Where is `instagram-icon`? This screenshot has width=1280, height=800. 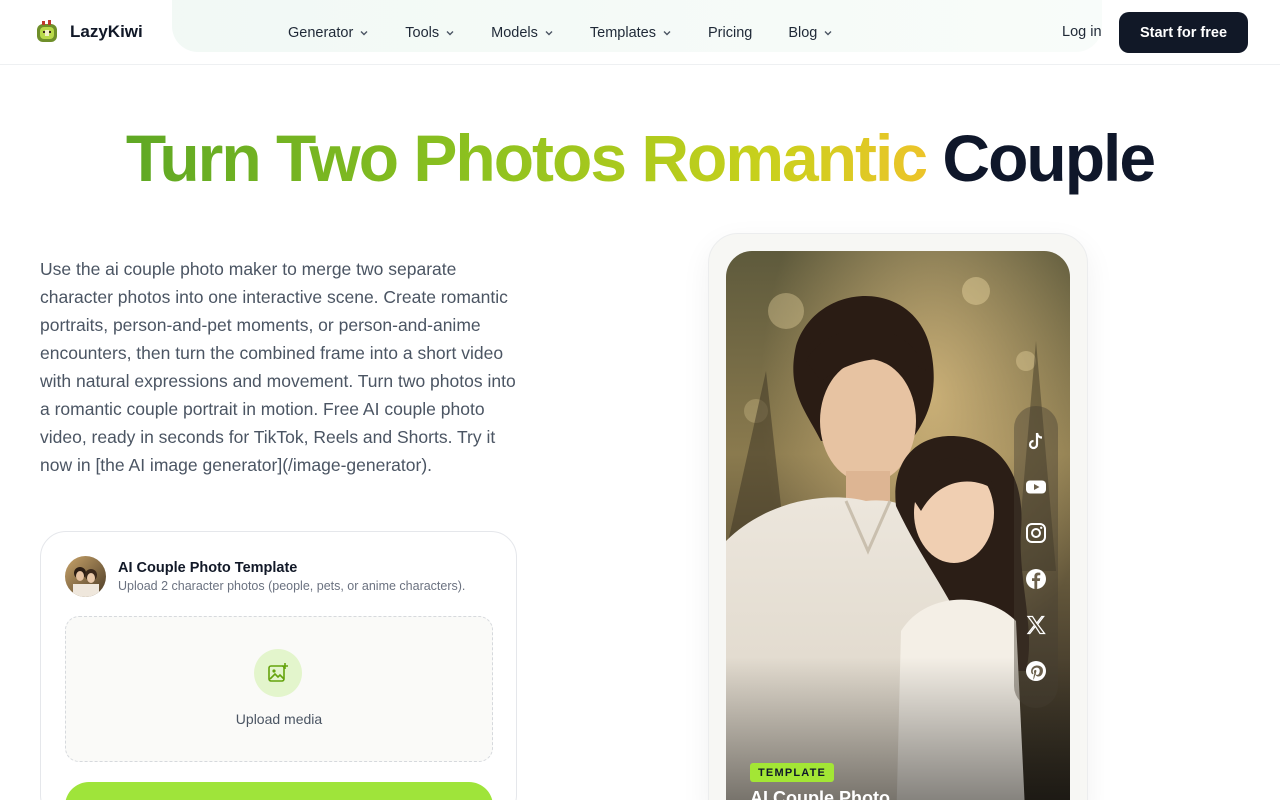 instagram-icon is located at coordinates (1036, 533).